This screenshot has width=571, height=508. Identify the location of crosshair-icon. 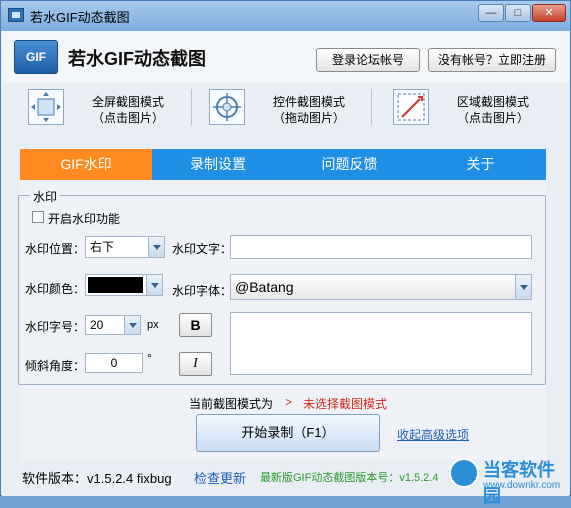
(227, 107).